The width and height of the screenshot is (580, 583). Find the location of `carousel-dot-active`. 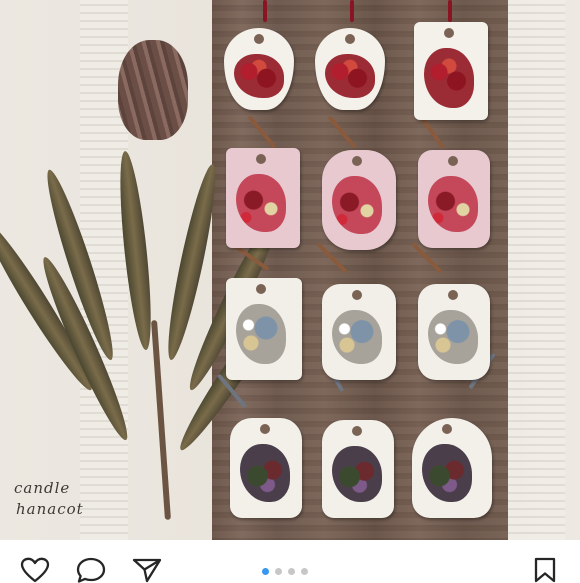

carousel-dot-active is located at coordinates (265, 571).